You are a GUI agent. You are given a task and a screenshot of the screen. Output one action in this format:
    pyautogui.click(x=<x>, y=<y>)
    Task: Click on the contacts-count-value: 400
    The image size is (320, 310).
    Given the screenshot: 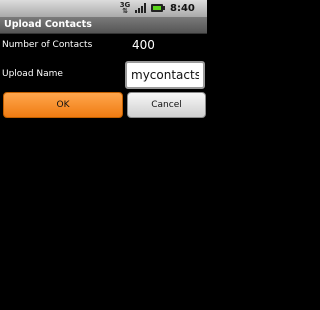 What is the action you would take?
    pyautogui.click(x=143, y=45)
    